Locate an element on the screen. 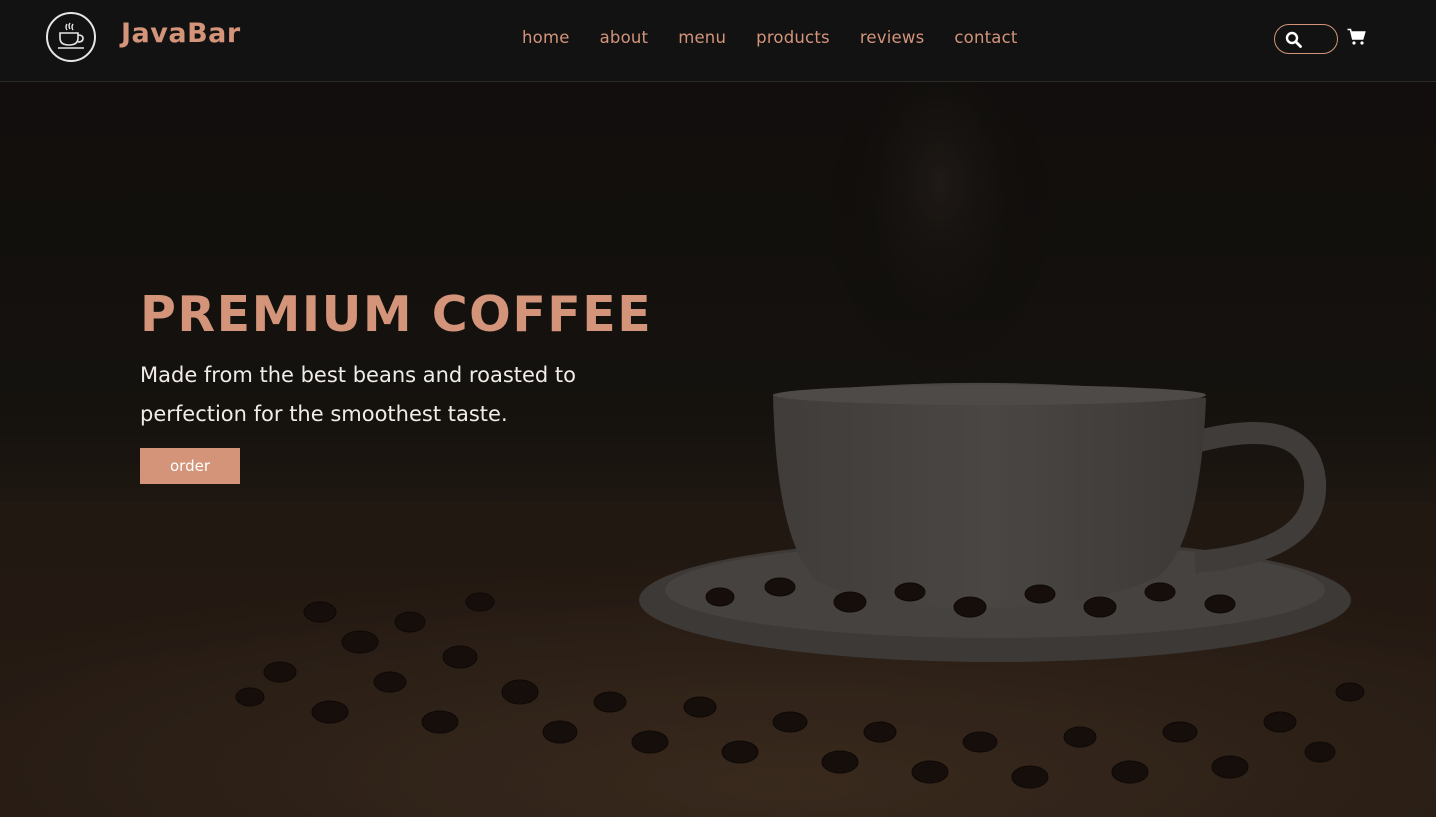  search-input is located at coordinates (1306, 39).